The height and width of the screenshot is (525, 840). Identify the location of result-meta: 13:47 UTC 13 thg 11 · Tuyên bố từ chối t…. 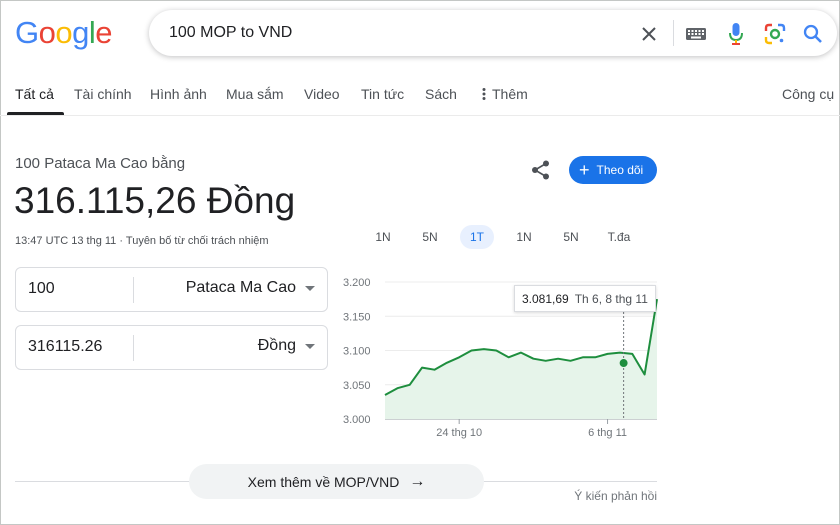
(142, 241).